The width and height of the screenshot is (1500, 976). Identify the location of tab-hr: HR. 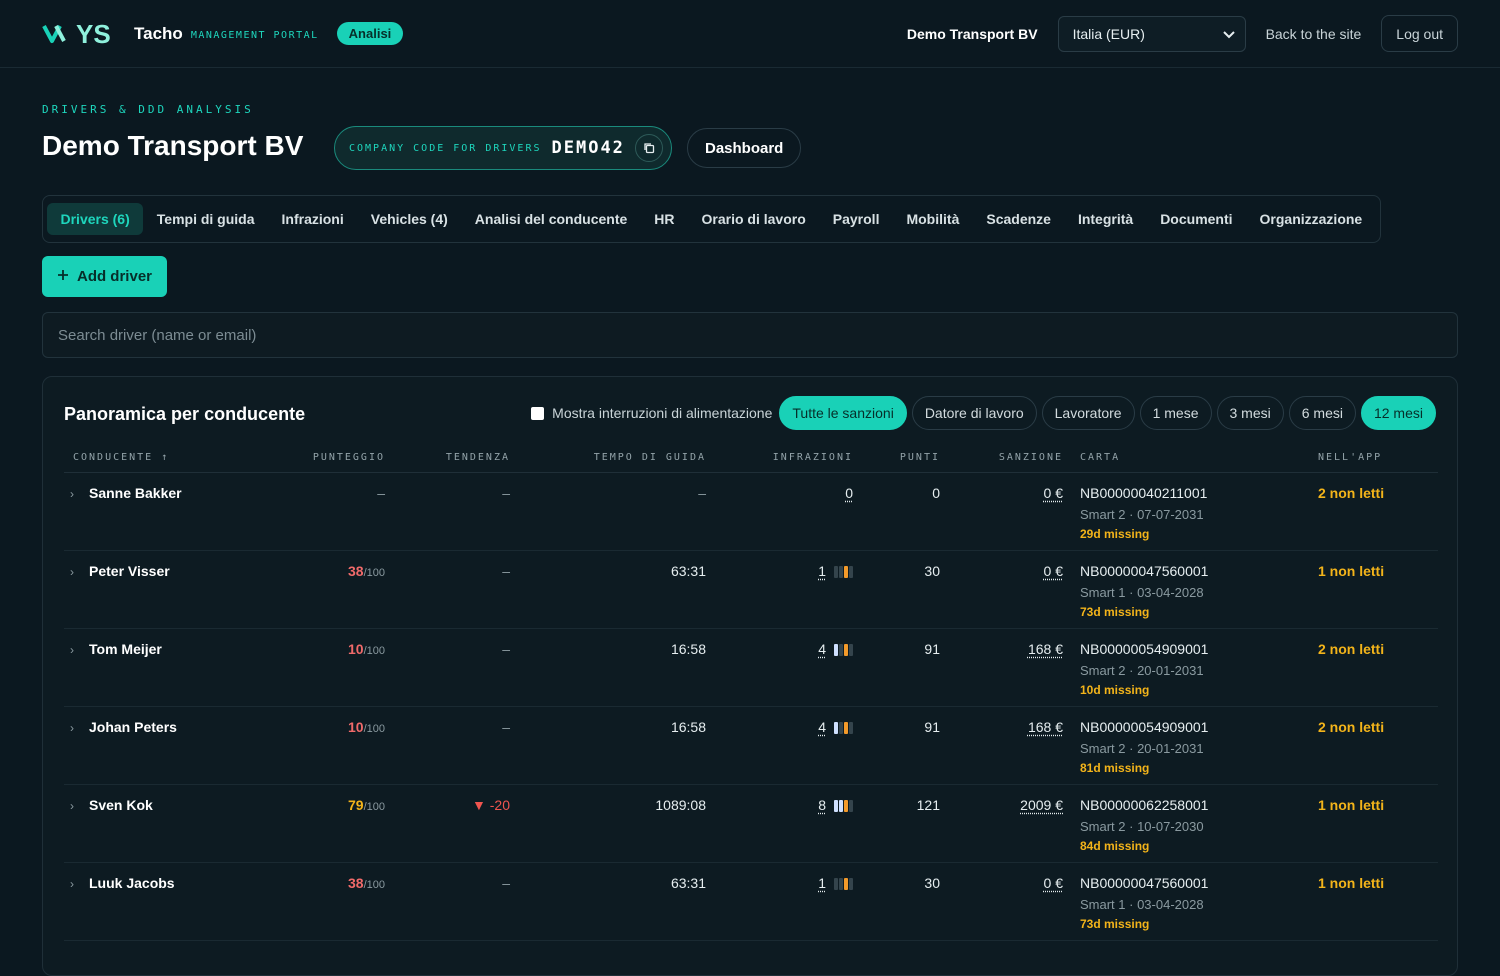
(664, 219).